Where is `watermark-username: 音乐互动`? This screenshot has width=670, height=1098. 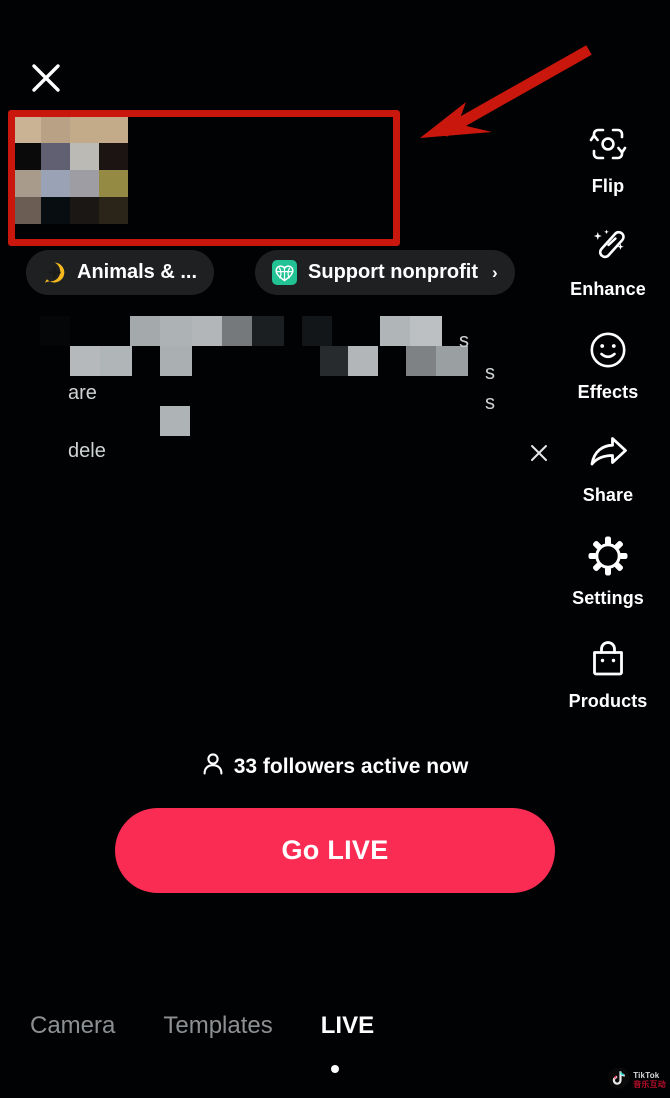 watermark-username: 音乐互动 is located at coordinates (649, 1084).